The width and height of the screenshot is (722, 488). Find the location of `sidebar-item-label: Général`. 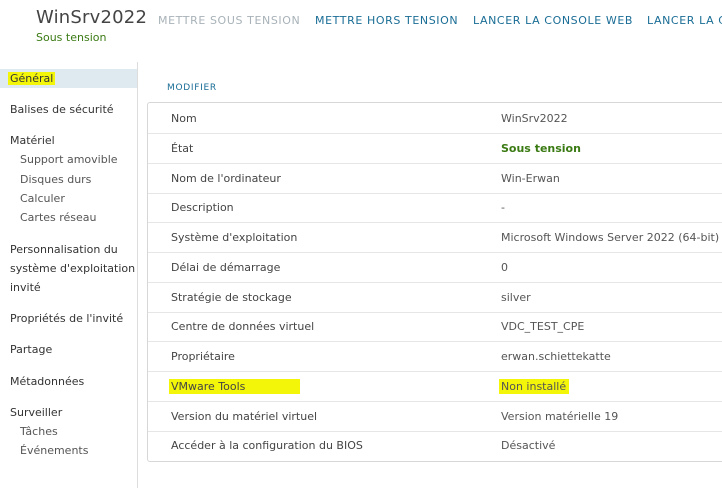

sidebar-item-label: Général is located at coordinates (32, 78).